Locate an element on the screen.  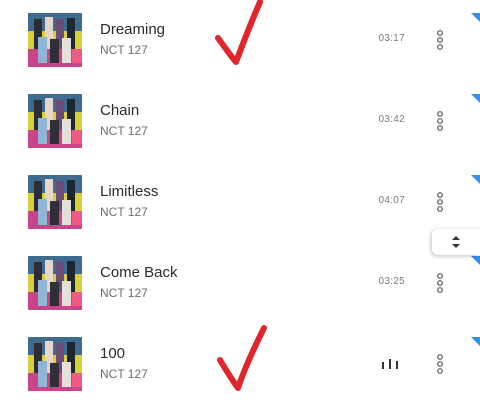
song-title: 100 is located at coordinates (113, 353).